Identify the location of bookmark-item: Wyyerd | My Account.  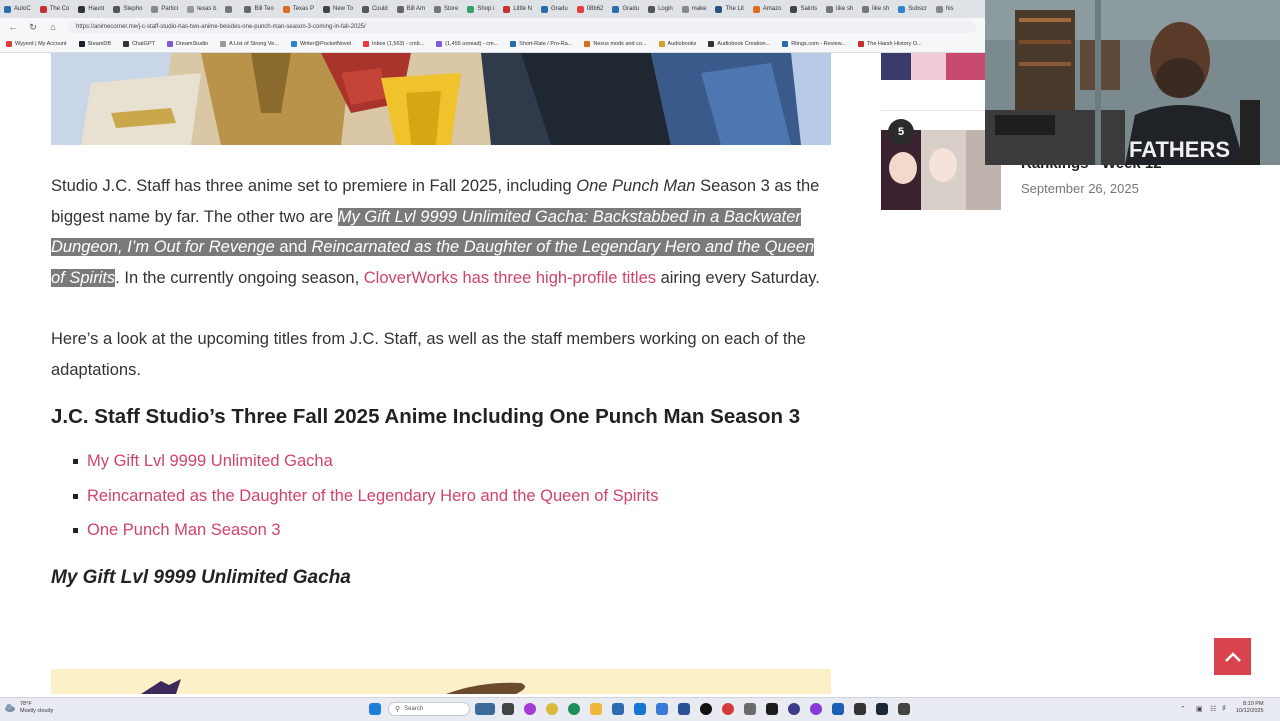
(36, 44).